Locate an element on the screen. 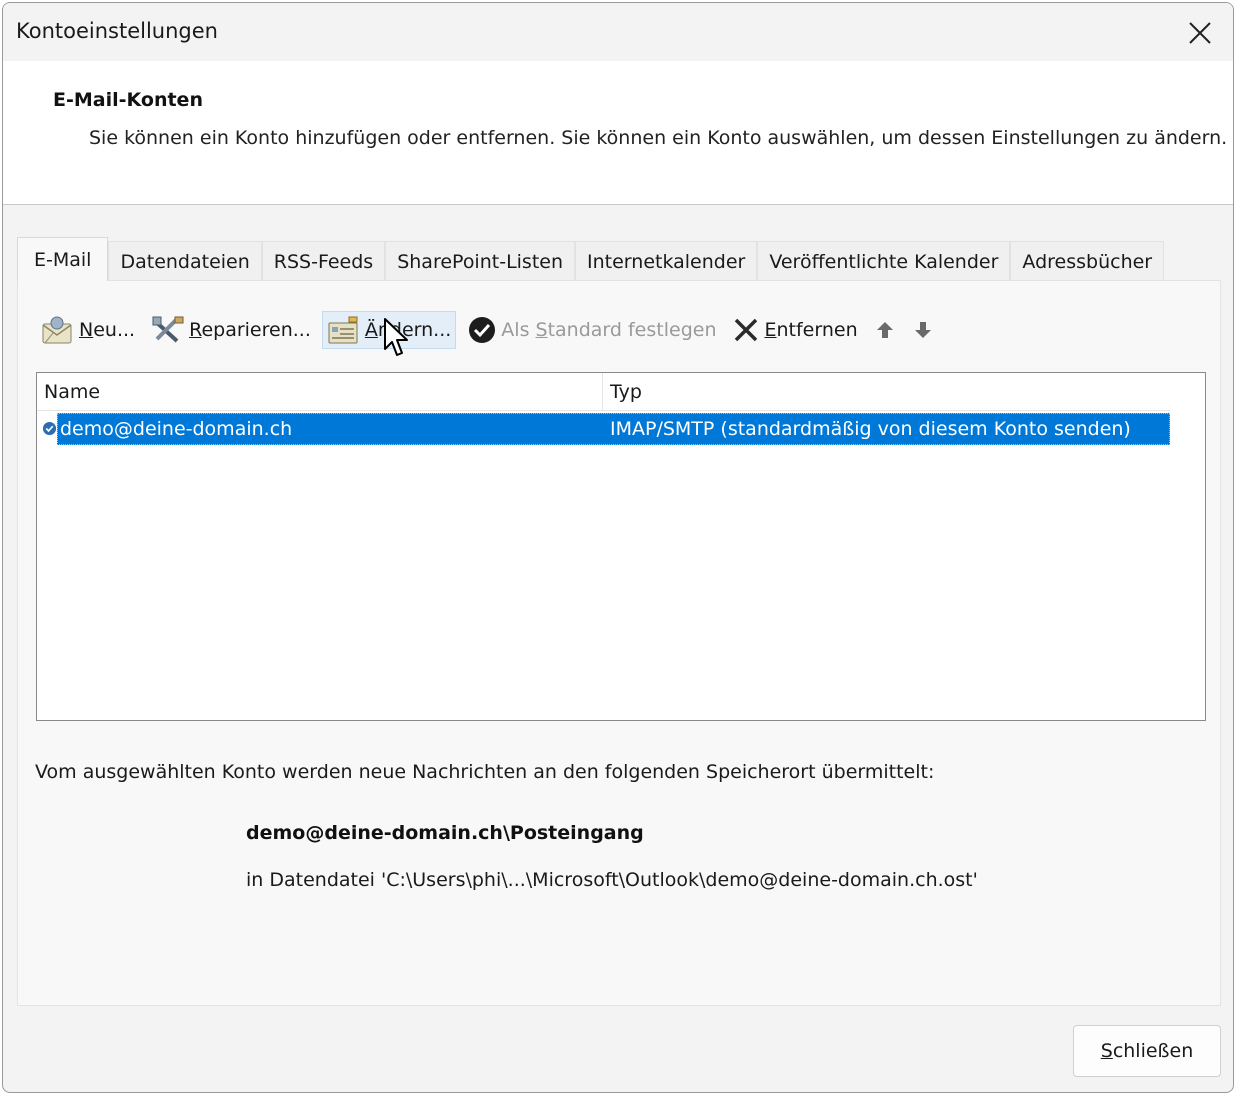 The height and width of the screenshot is (1095, 1236). new-account-icon is located at coordinates (58, 330).